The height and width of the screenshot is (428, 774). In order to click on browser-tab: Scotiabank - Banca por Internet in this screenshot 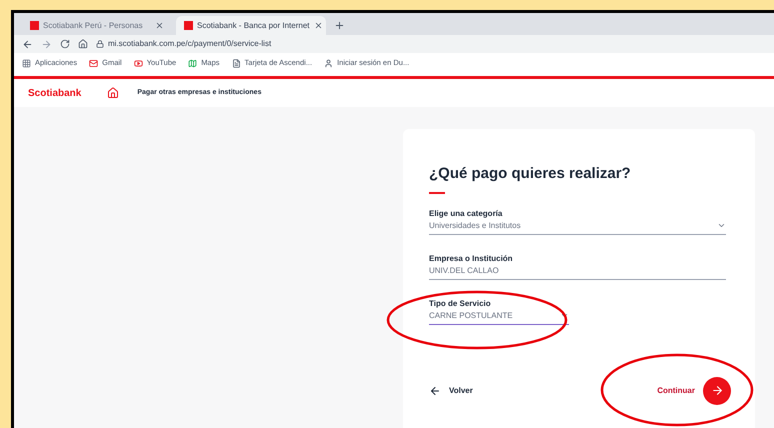, I will do `click(251, 25)`.